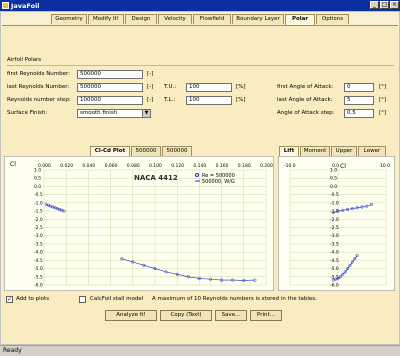 This screenshot has width=400, height=356. Describe the element at coordinates (133, 166) in the screenshot. I see `x-tick-label: 0.080` at that location.